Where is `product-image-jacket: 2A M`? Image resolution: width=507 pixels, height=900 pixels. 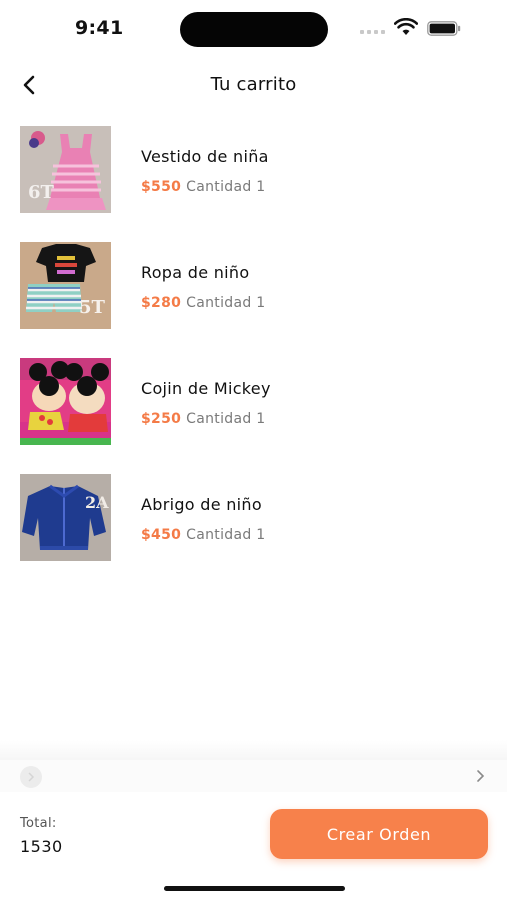
product-image-jacket: 2A M is located at coordinates (65, 517).